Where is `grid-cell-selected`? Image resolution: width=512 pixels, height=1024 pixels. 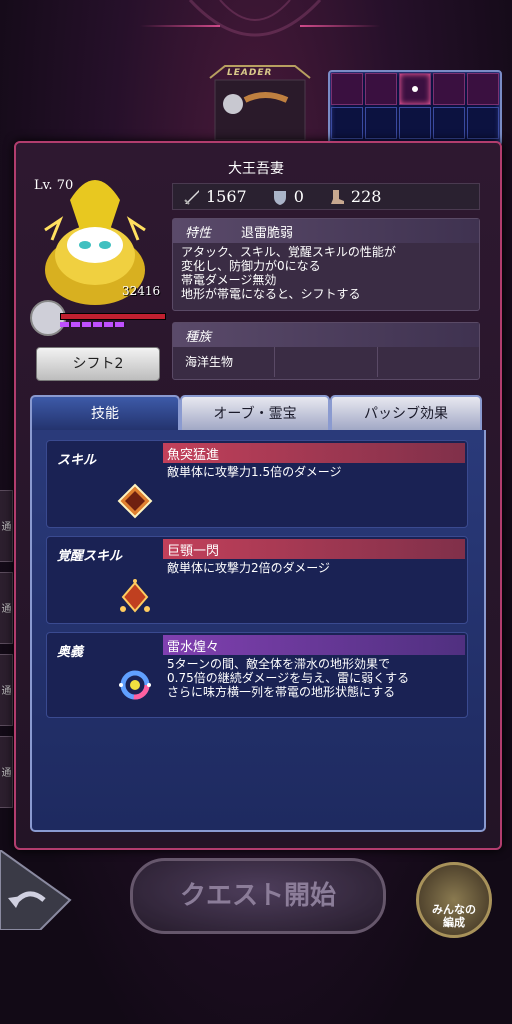 grid-cell-selected is located at coordinates (415, 89).